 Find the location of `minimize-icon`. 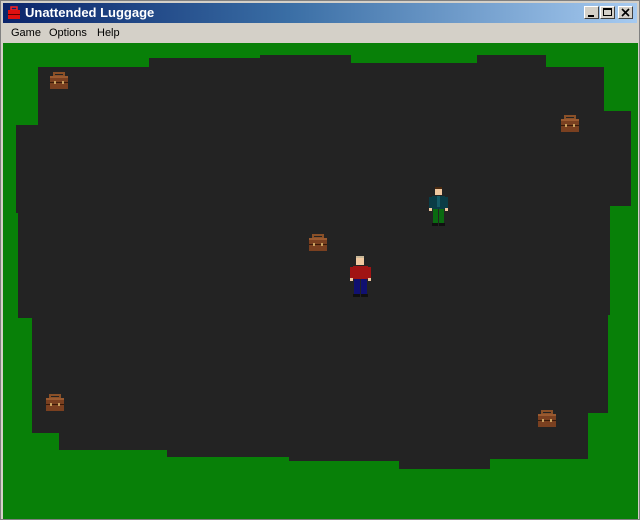

minimize-icon is located at coordinates (591, 16).